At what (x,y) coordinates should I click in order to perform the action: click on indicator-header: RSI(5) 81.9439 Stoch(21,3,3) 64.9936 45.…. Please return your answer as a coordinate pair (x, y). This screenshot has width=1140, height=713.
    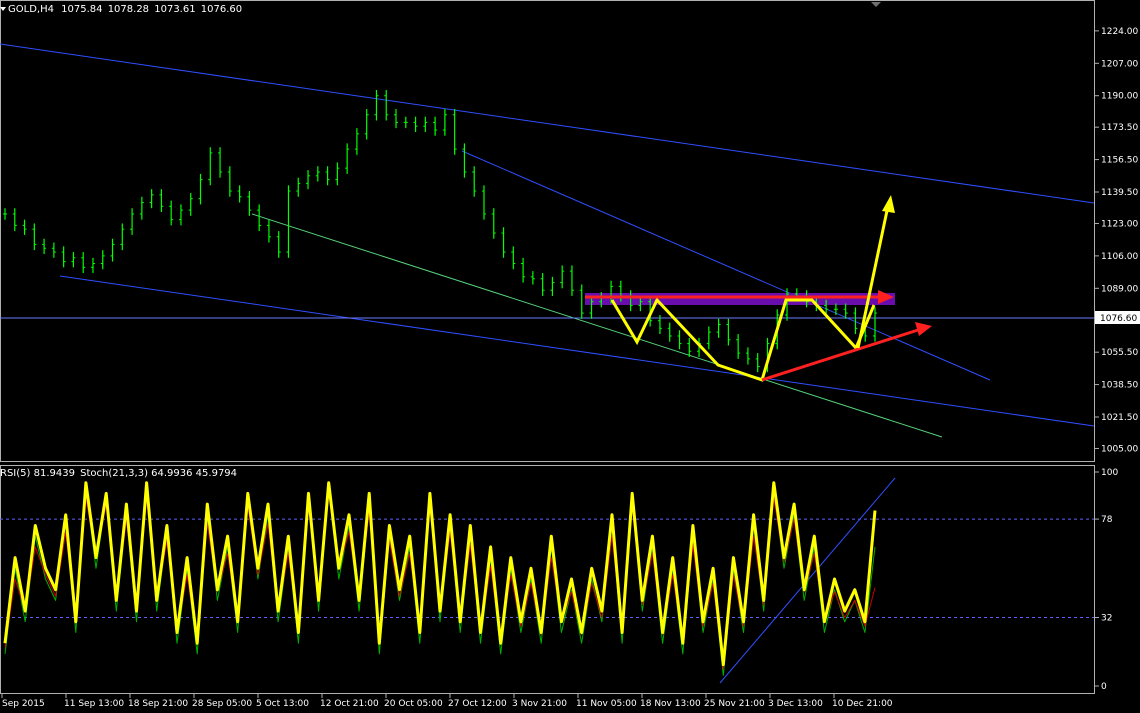
    Looking at the image, I should click on (118, 473).